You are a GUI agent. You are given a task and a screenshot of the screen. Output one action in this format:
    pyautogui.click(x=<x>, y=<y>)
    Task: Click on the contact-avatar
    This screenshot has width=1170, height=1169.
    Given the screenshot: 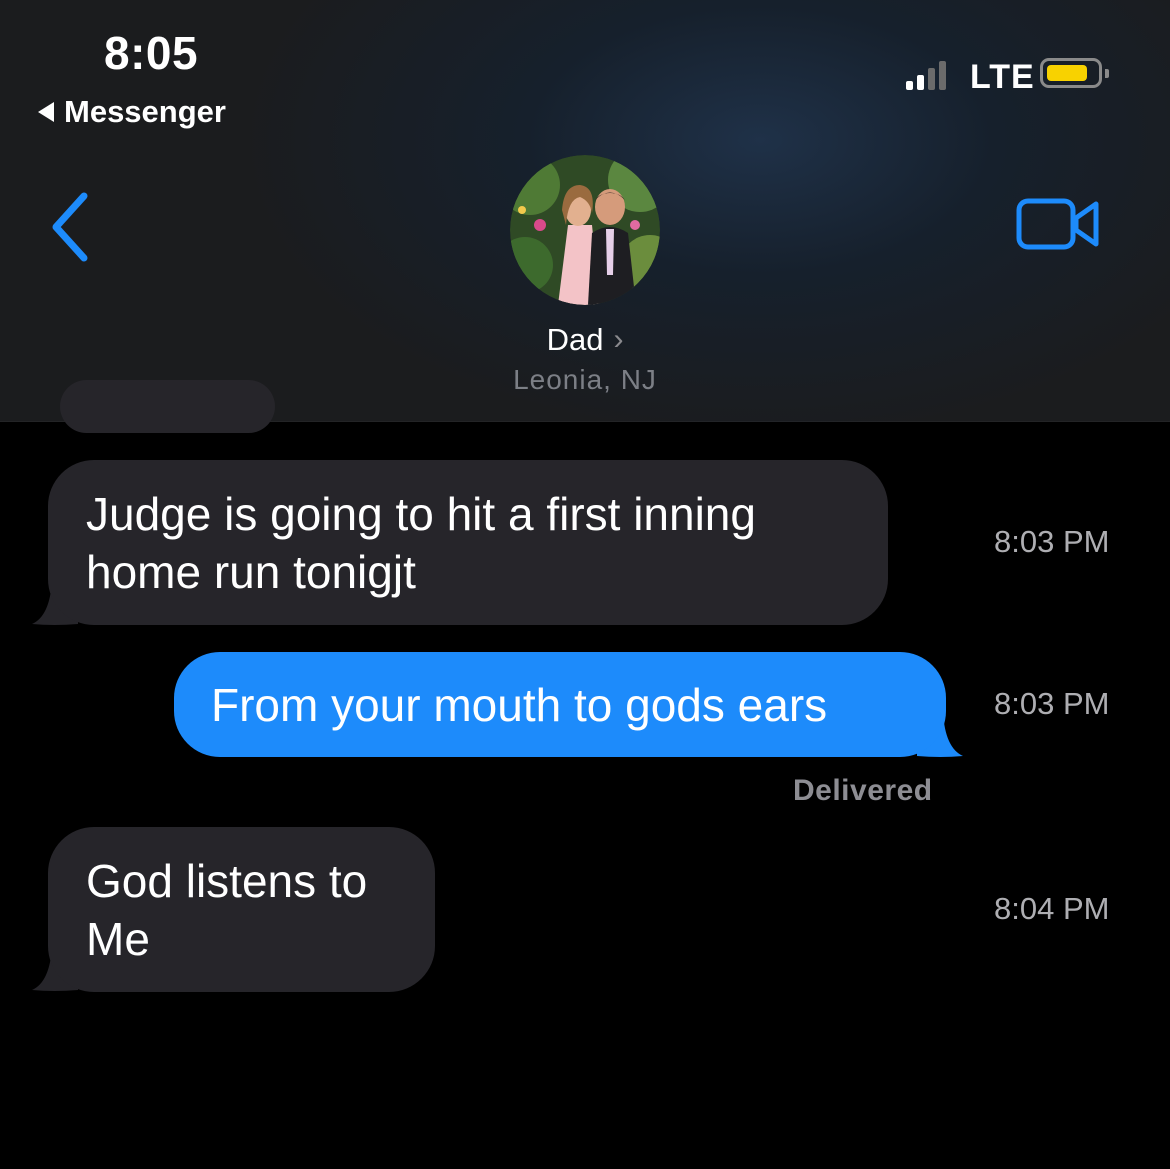 What is the action you would take?
    pyautogui.click(x=585, y=230)
    